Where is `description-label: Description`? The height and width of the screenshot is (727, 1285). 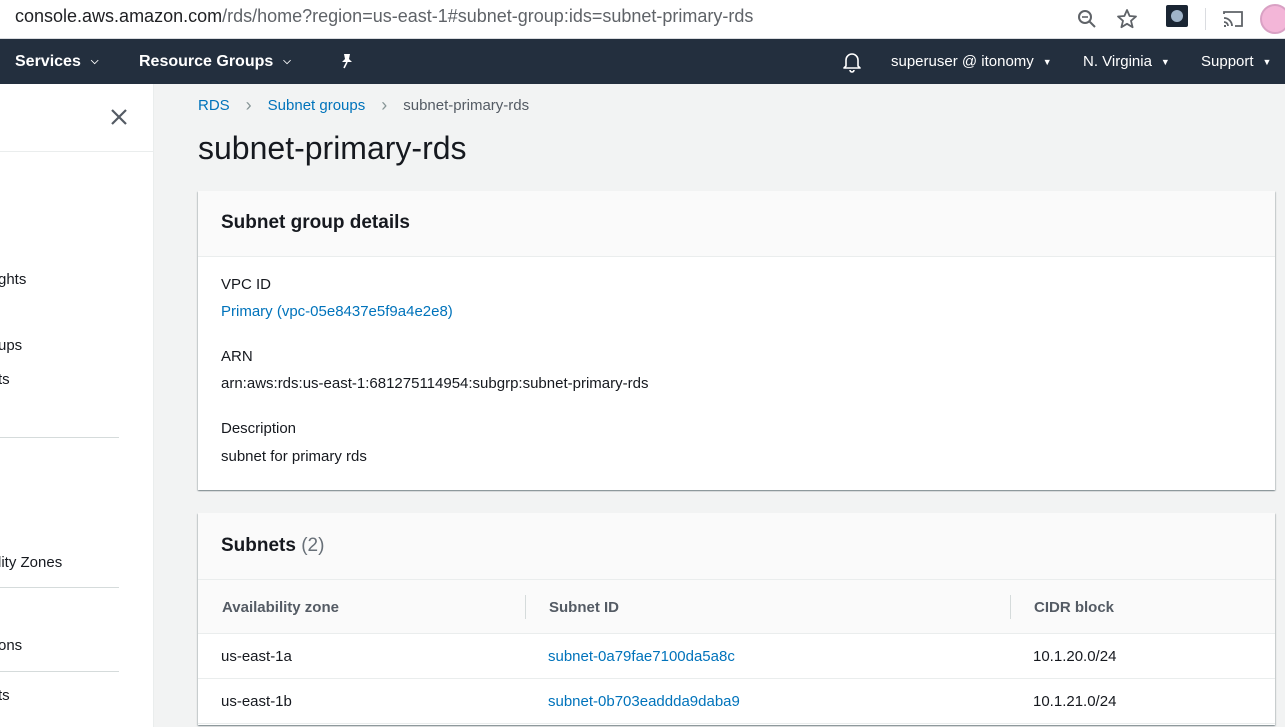 description-label: Description is located at coordinates (259, 428).